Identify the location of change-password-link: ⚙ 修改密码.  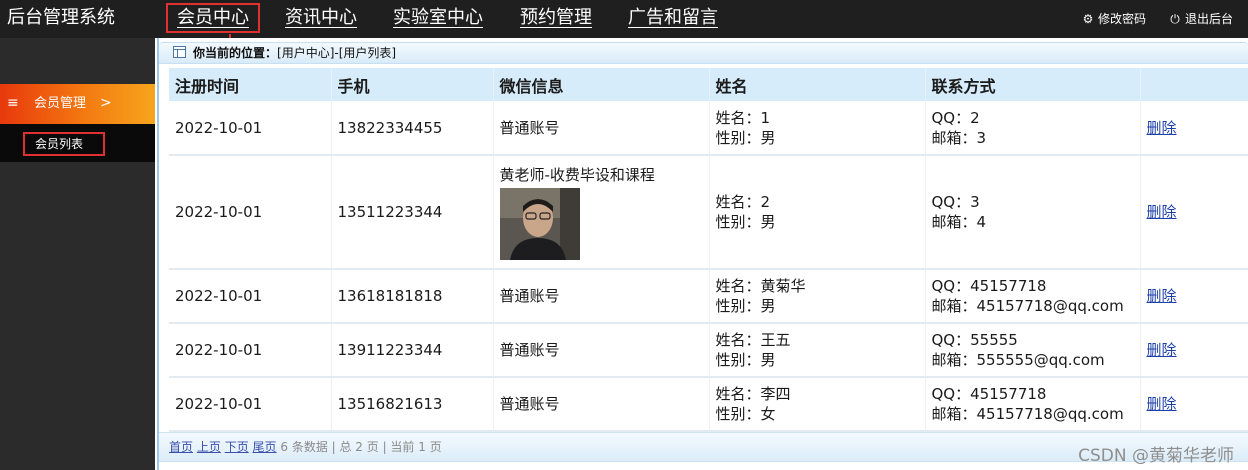
(1114, 19).